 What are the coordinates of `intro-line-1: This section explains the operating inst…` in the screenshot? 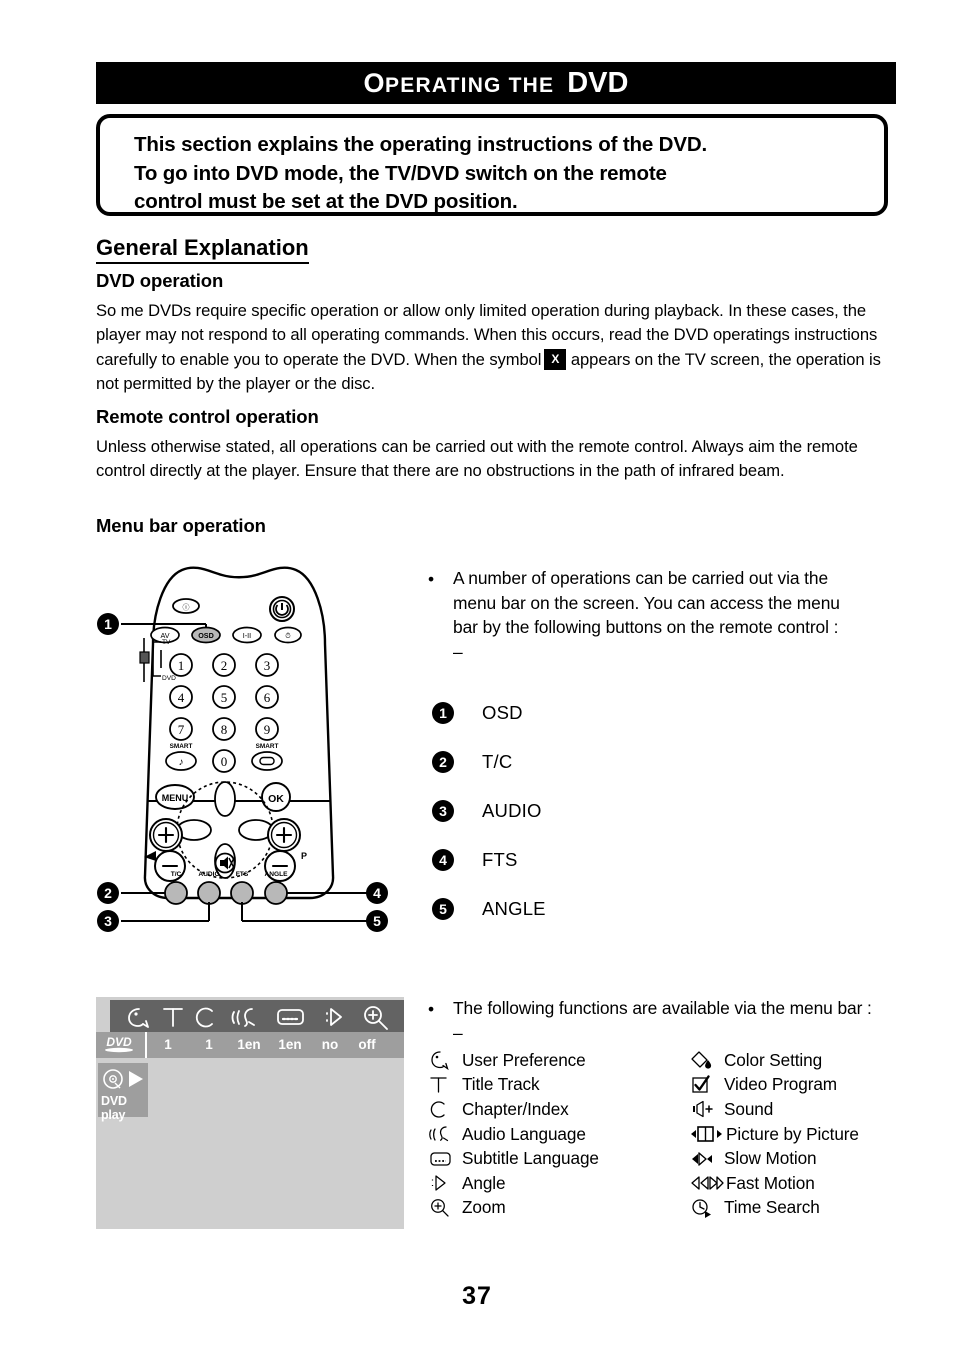 It's located at (421, 144).